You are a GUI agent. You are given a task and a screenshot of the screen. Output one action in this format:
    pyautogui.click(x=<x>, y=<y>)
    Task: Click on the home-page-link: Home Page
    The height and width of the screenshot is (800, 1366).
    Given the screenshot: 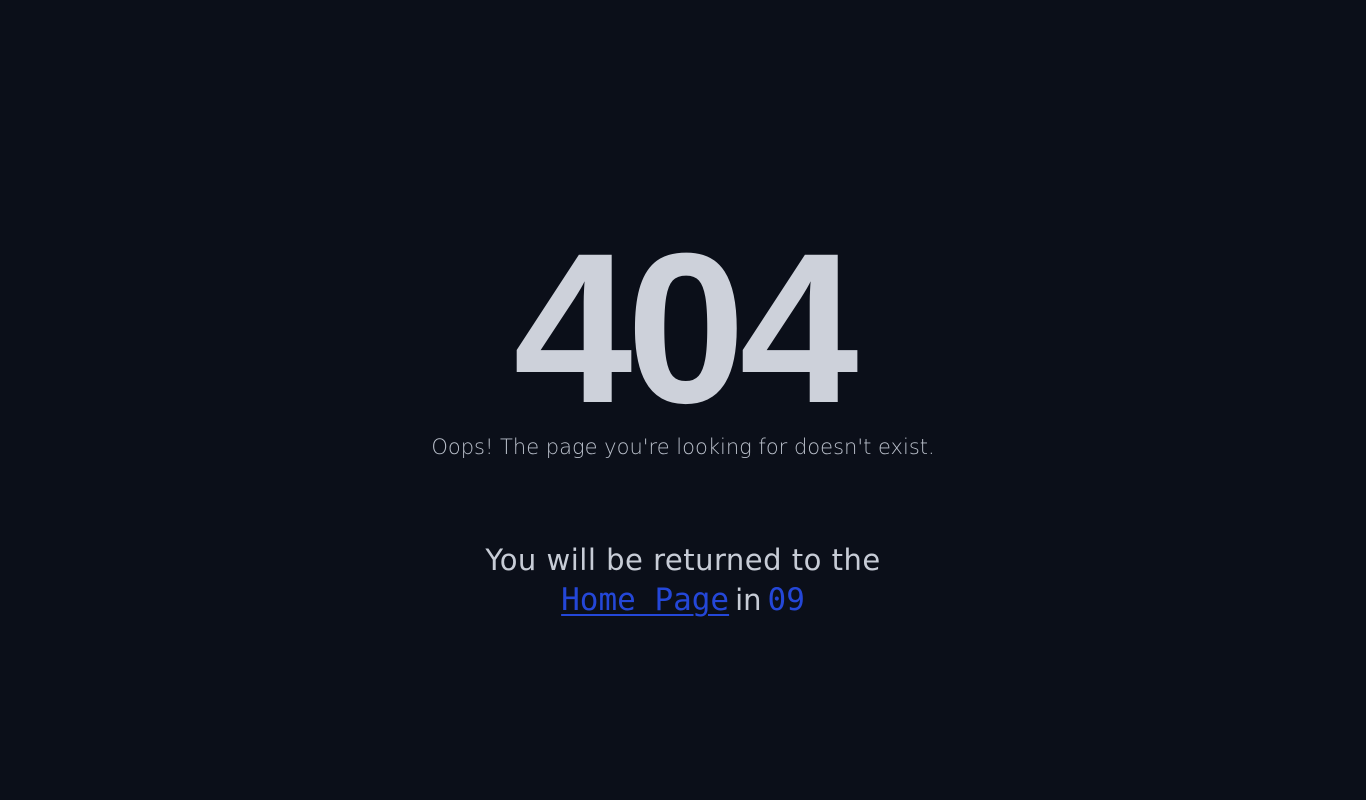 What is the action you would take?
    pyautogui.click(x=645, y=600)
    